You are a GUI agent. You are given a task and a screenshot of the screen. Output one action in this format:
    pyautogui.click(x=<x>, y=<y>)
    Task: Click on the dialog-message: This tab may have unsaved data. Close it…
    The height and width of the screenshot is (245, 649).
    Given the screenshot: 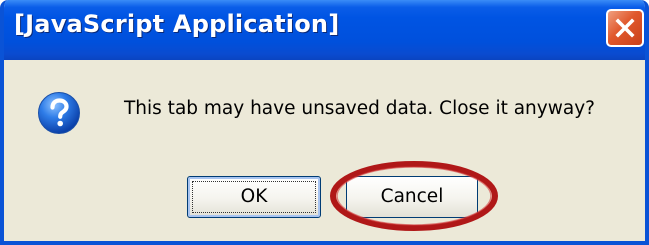 What is the action you would take?
    pyautogui.click(x=359, y=108)
    